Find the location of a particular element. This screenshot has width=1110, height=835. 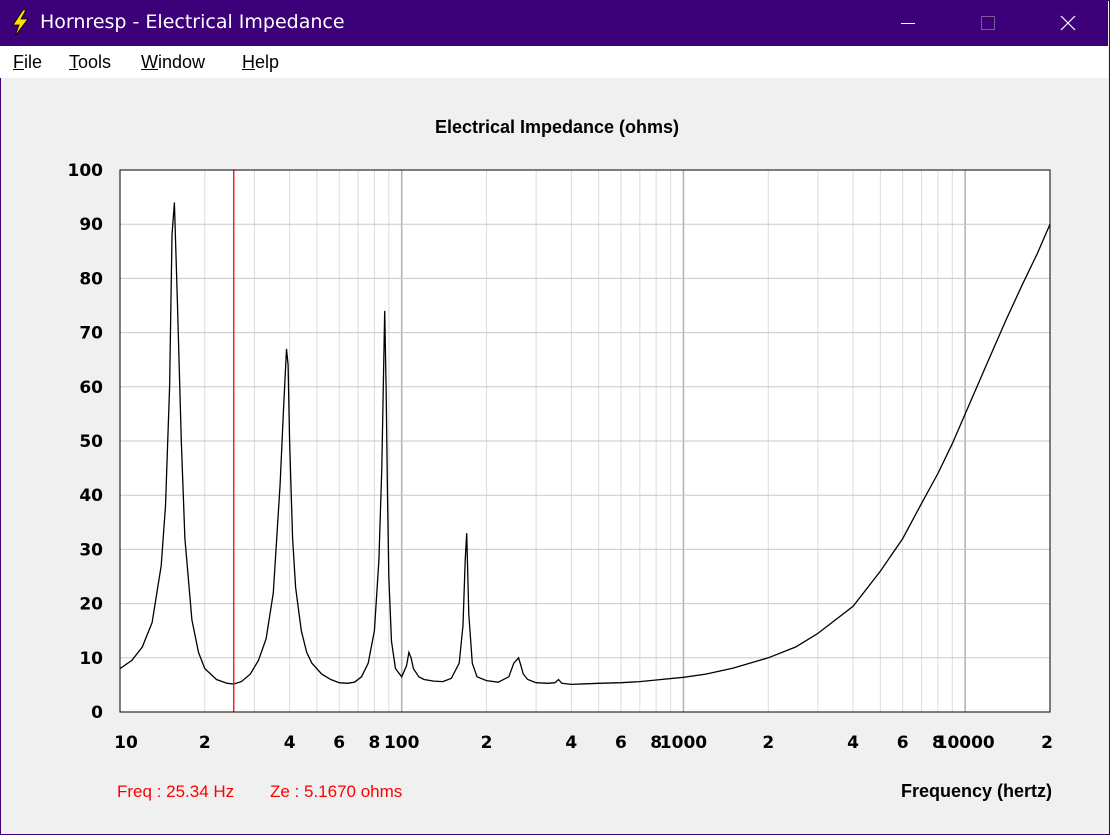

maximize-button is located at coordinates (988, 23).